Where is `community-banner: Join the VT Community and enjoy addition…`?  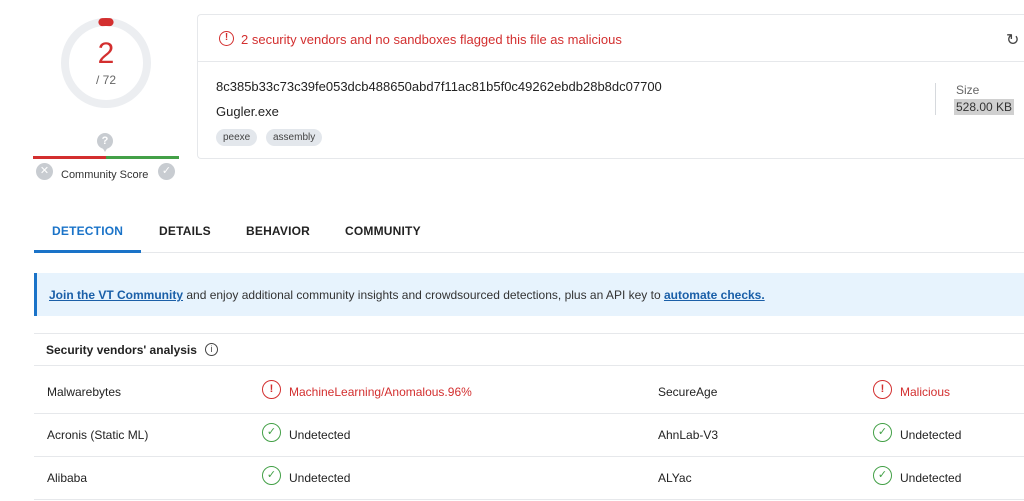 community-banner: Join the VT Community and enjoy addition… is located at coordinates (529, 294).